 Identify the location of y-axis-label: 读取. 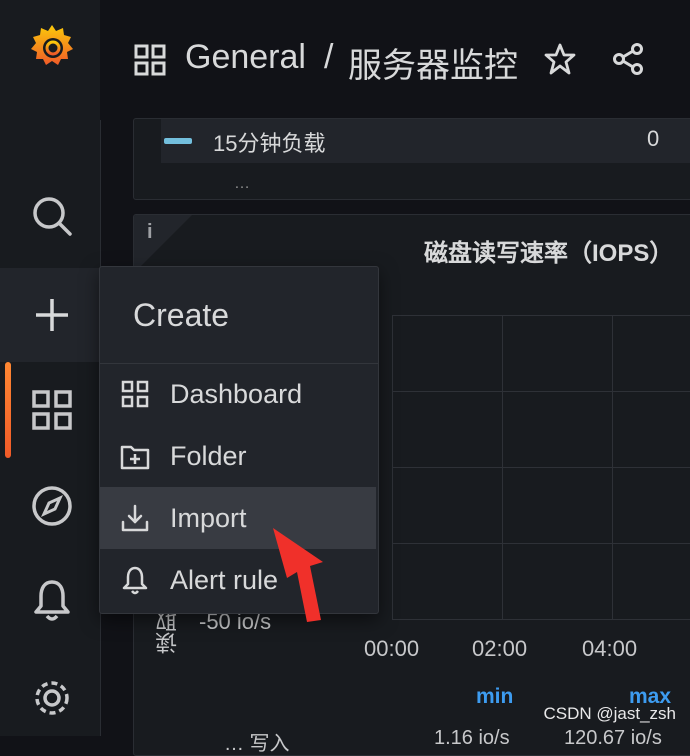
(167, 632).